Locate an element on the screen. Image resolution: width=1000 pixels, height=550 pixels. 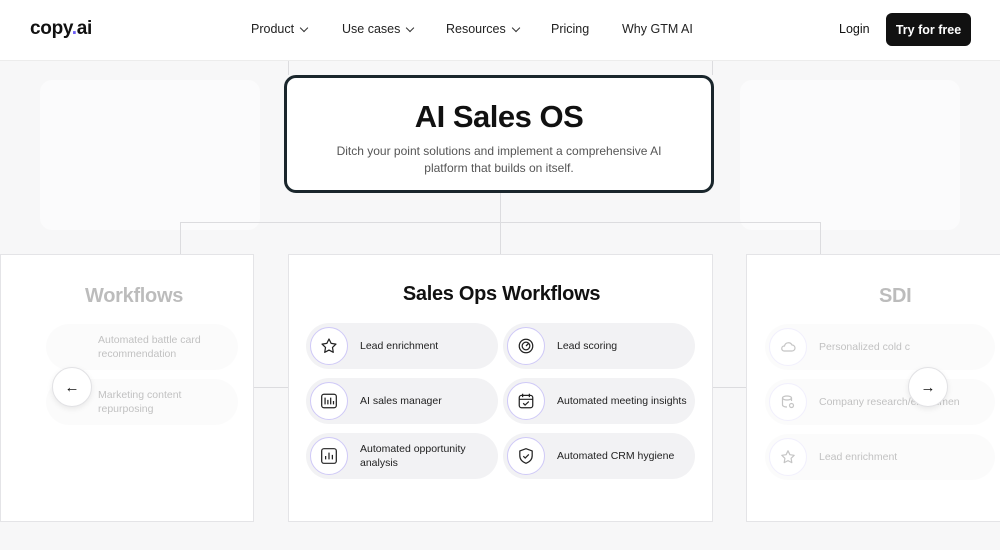
right-item-label: Personalized cold c is located at coordinates (865, 347).